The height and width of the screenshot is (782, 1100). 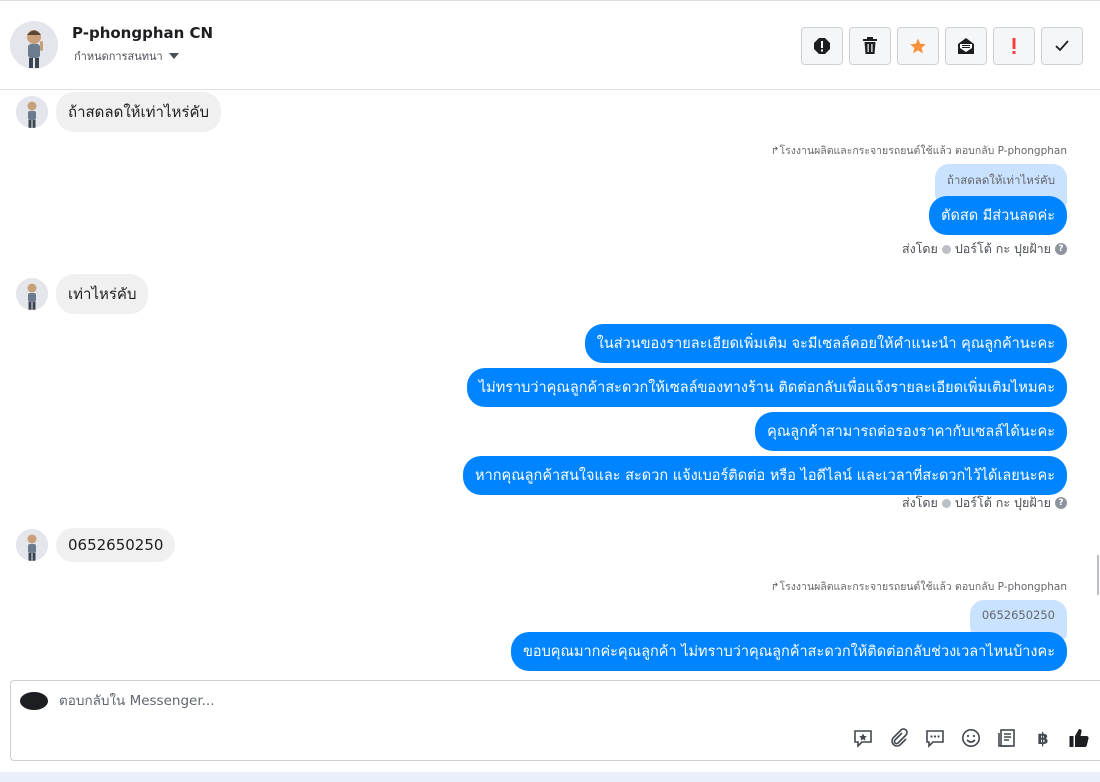 What do you see at coordinates (34, 45) in the screenshot?
I see `contact-avatar` at bounding box center [34, 45].